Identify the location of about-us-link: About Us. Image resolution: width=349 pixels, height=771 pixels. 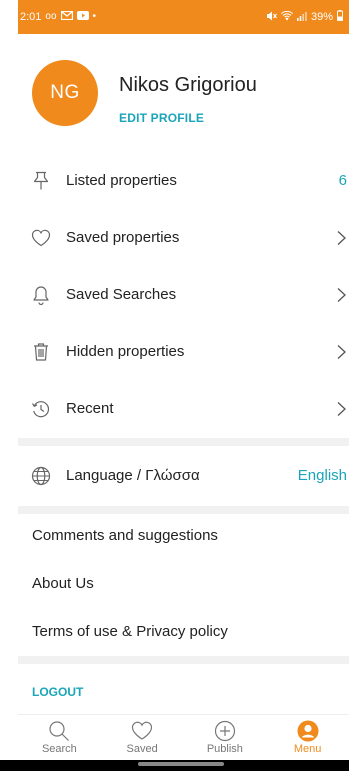
(63, 583).